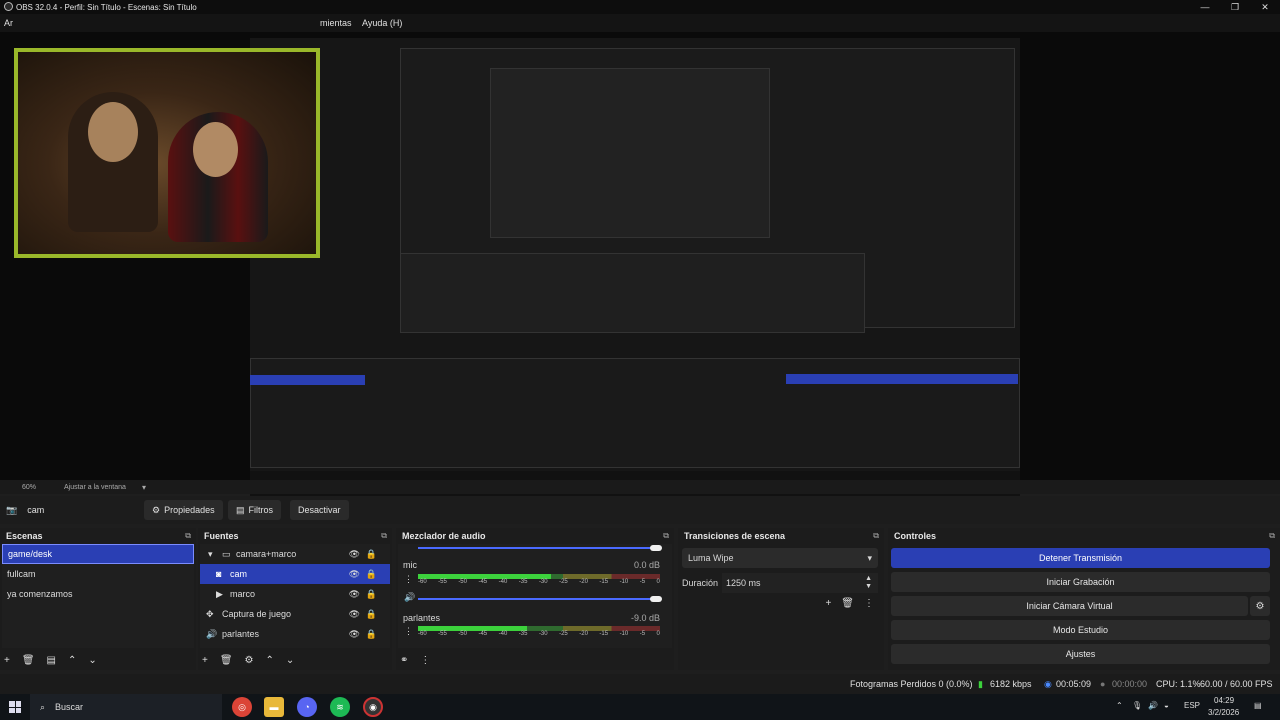 This screenshot has height=720, width=1280. I want to click on source-label: cam, so click(239, 574).